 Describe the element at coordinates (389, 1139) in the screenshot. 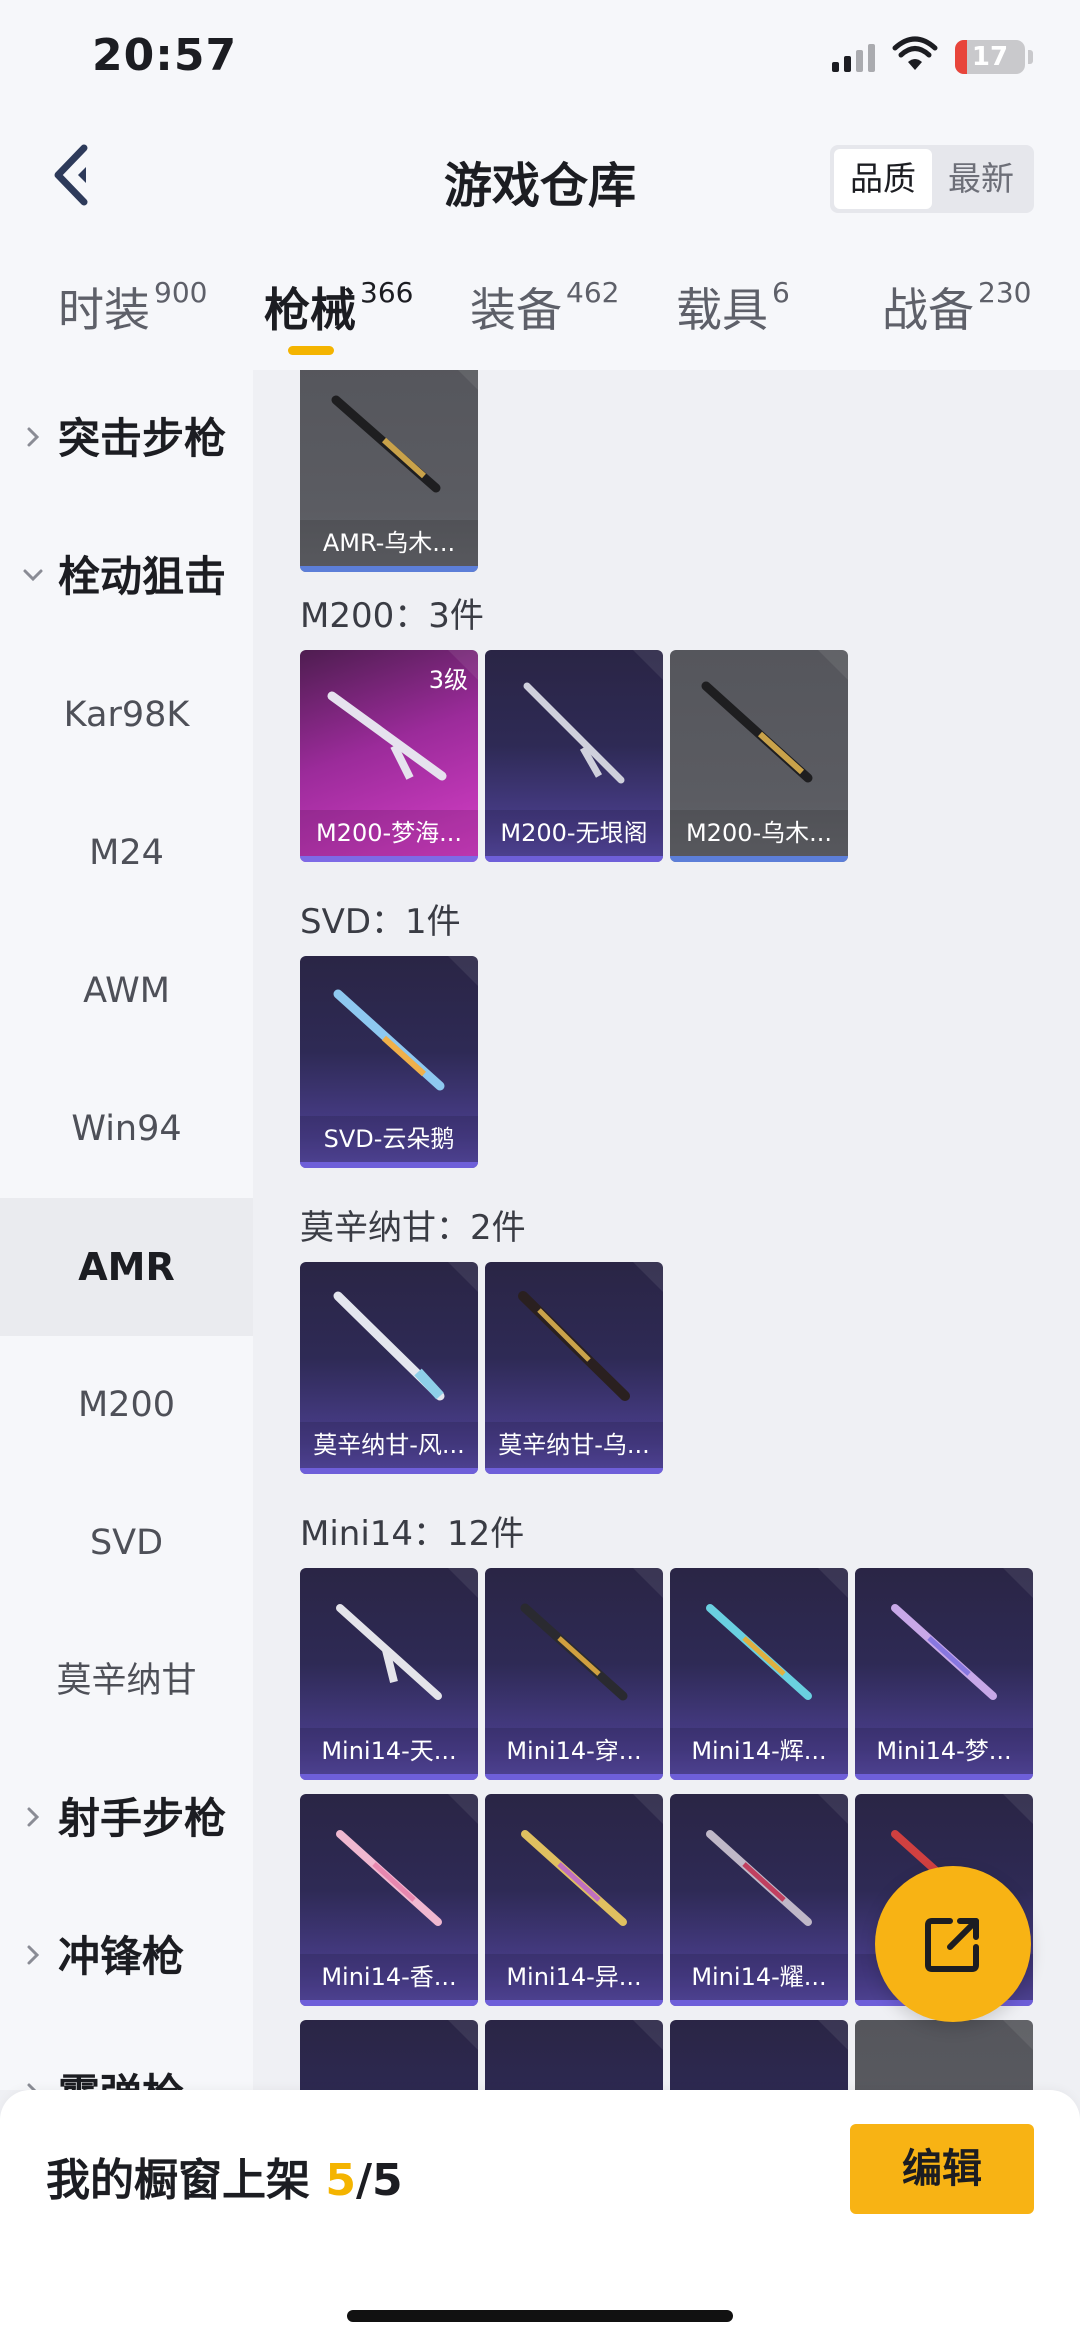

I see `item-name: SVD-云朵鹅` at that location.